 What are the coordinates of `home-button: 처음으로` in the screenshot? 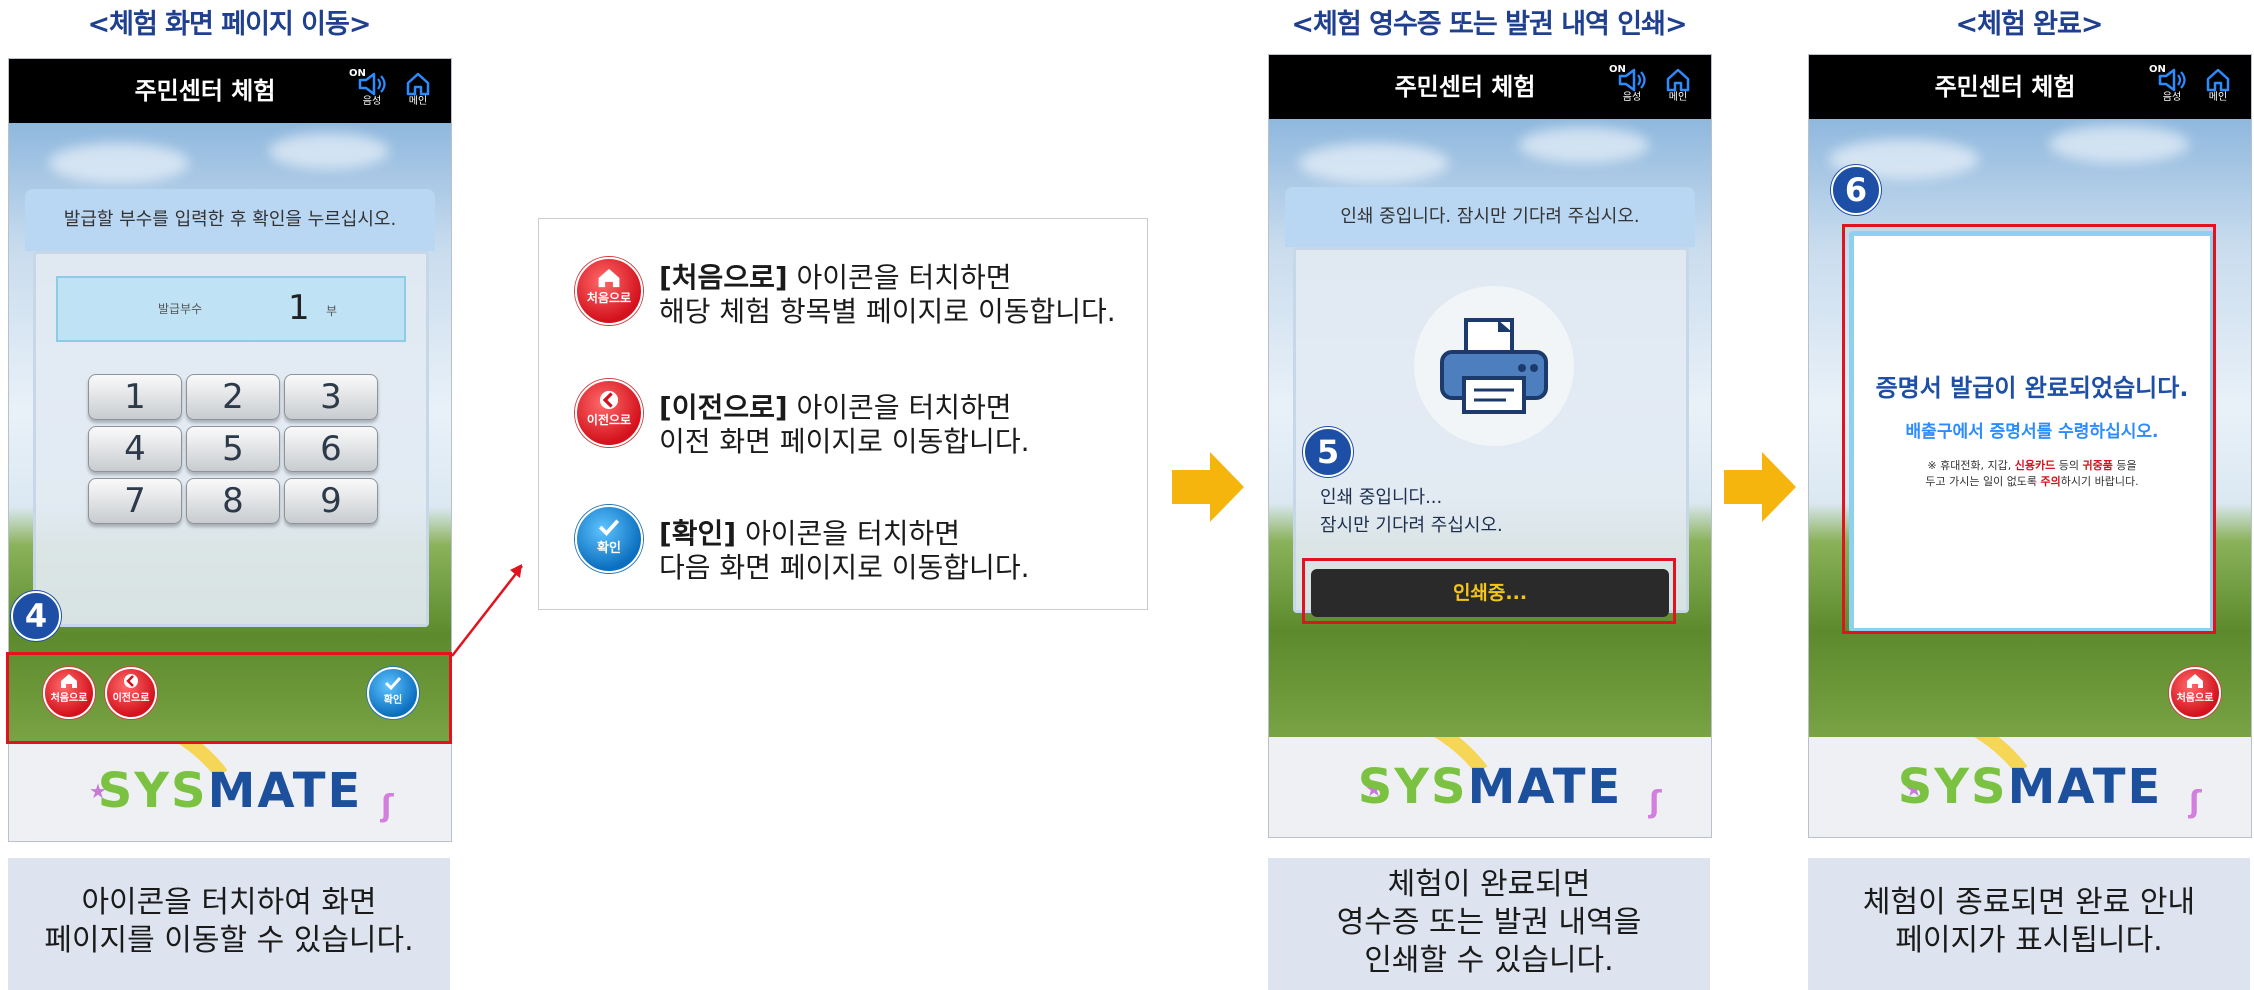 It's located at (2195, 693).